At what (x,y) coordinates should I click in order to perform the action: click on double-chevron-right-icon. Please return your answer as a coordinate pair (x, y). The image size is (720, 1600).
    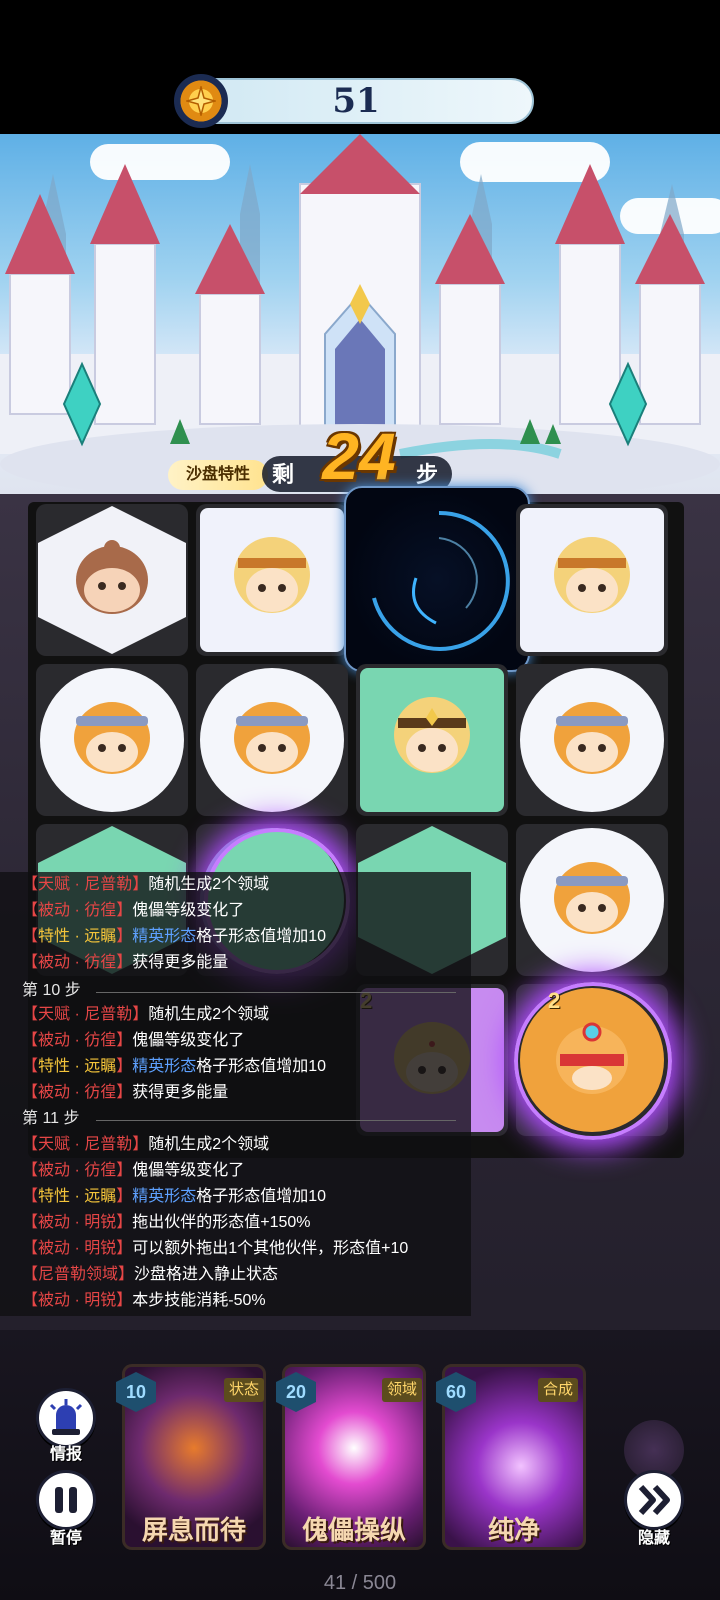
    Looking at the image, I should click on (654, 1500).